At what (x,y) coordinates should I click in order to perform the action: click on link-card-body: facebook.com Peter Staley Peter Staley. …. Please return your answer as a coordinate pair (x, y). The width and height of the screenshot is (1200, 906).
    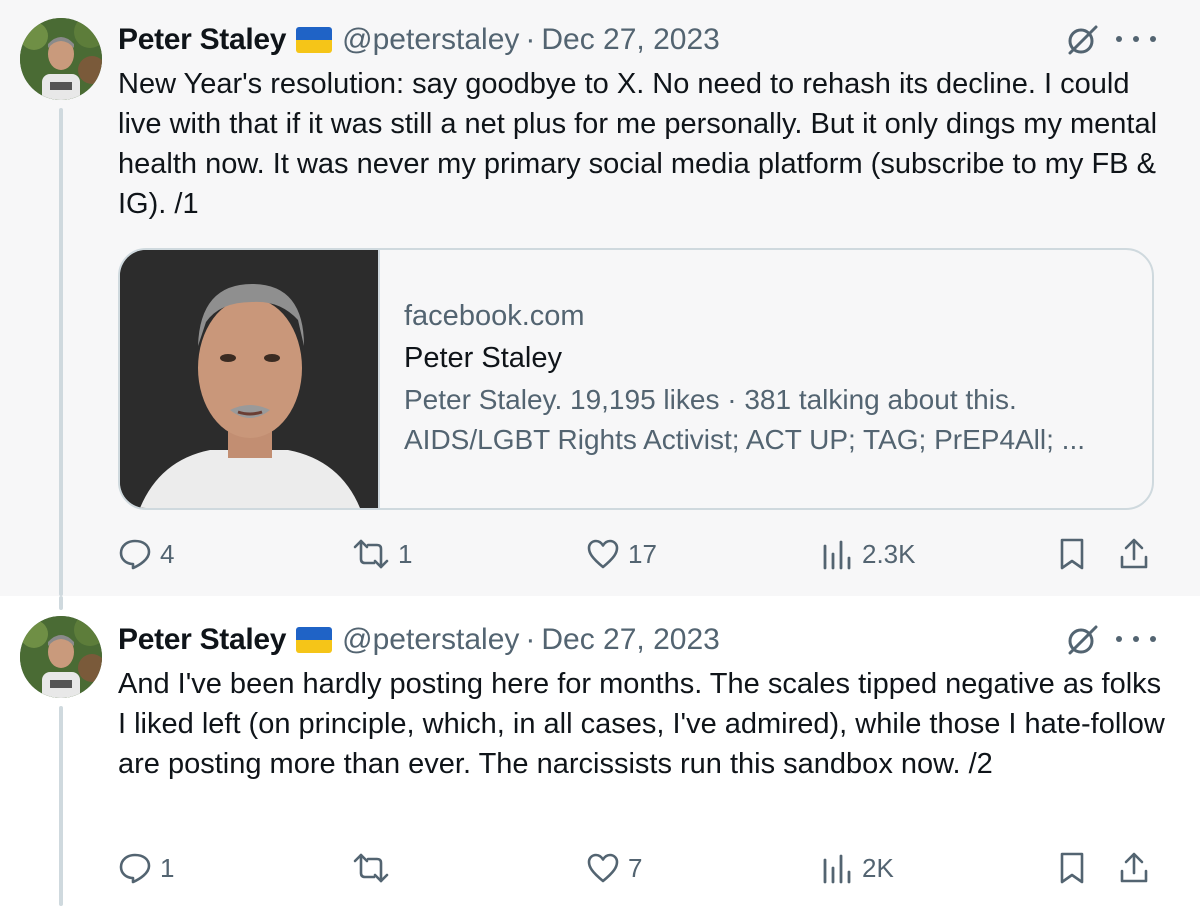
    Looking at the image, I should click on (769, 378).